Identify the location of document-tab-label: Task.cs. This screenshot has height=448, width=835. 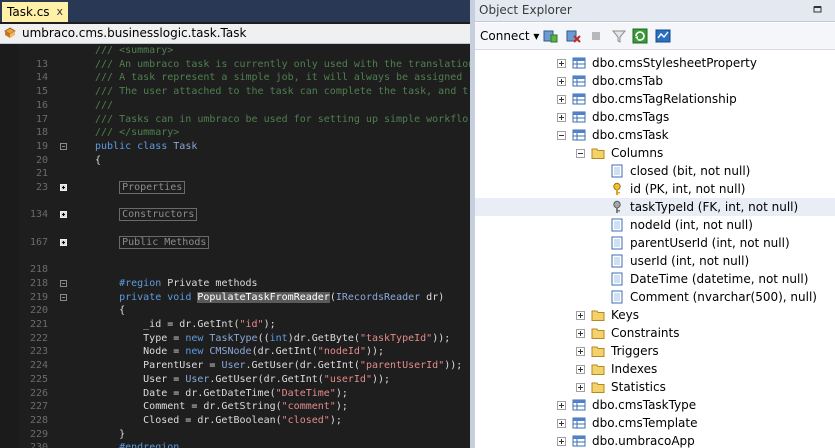
(28, 12).